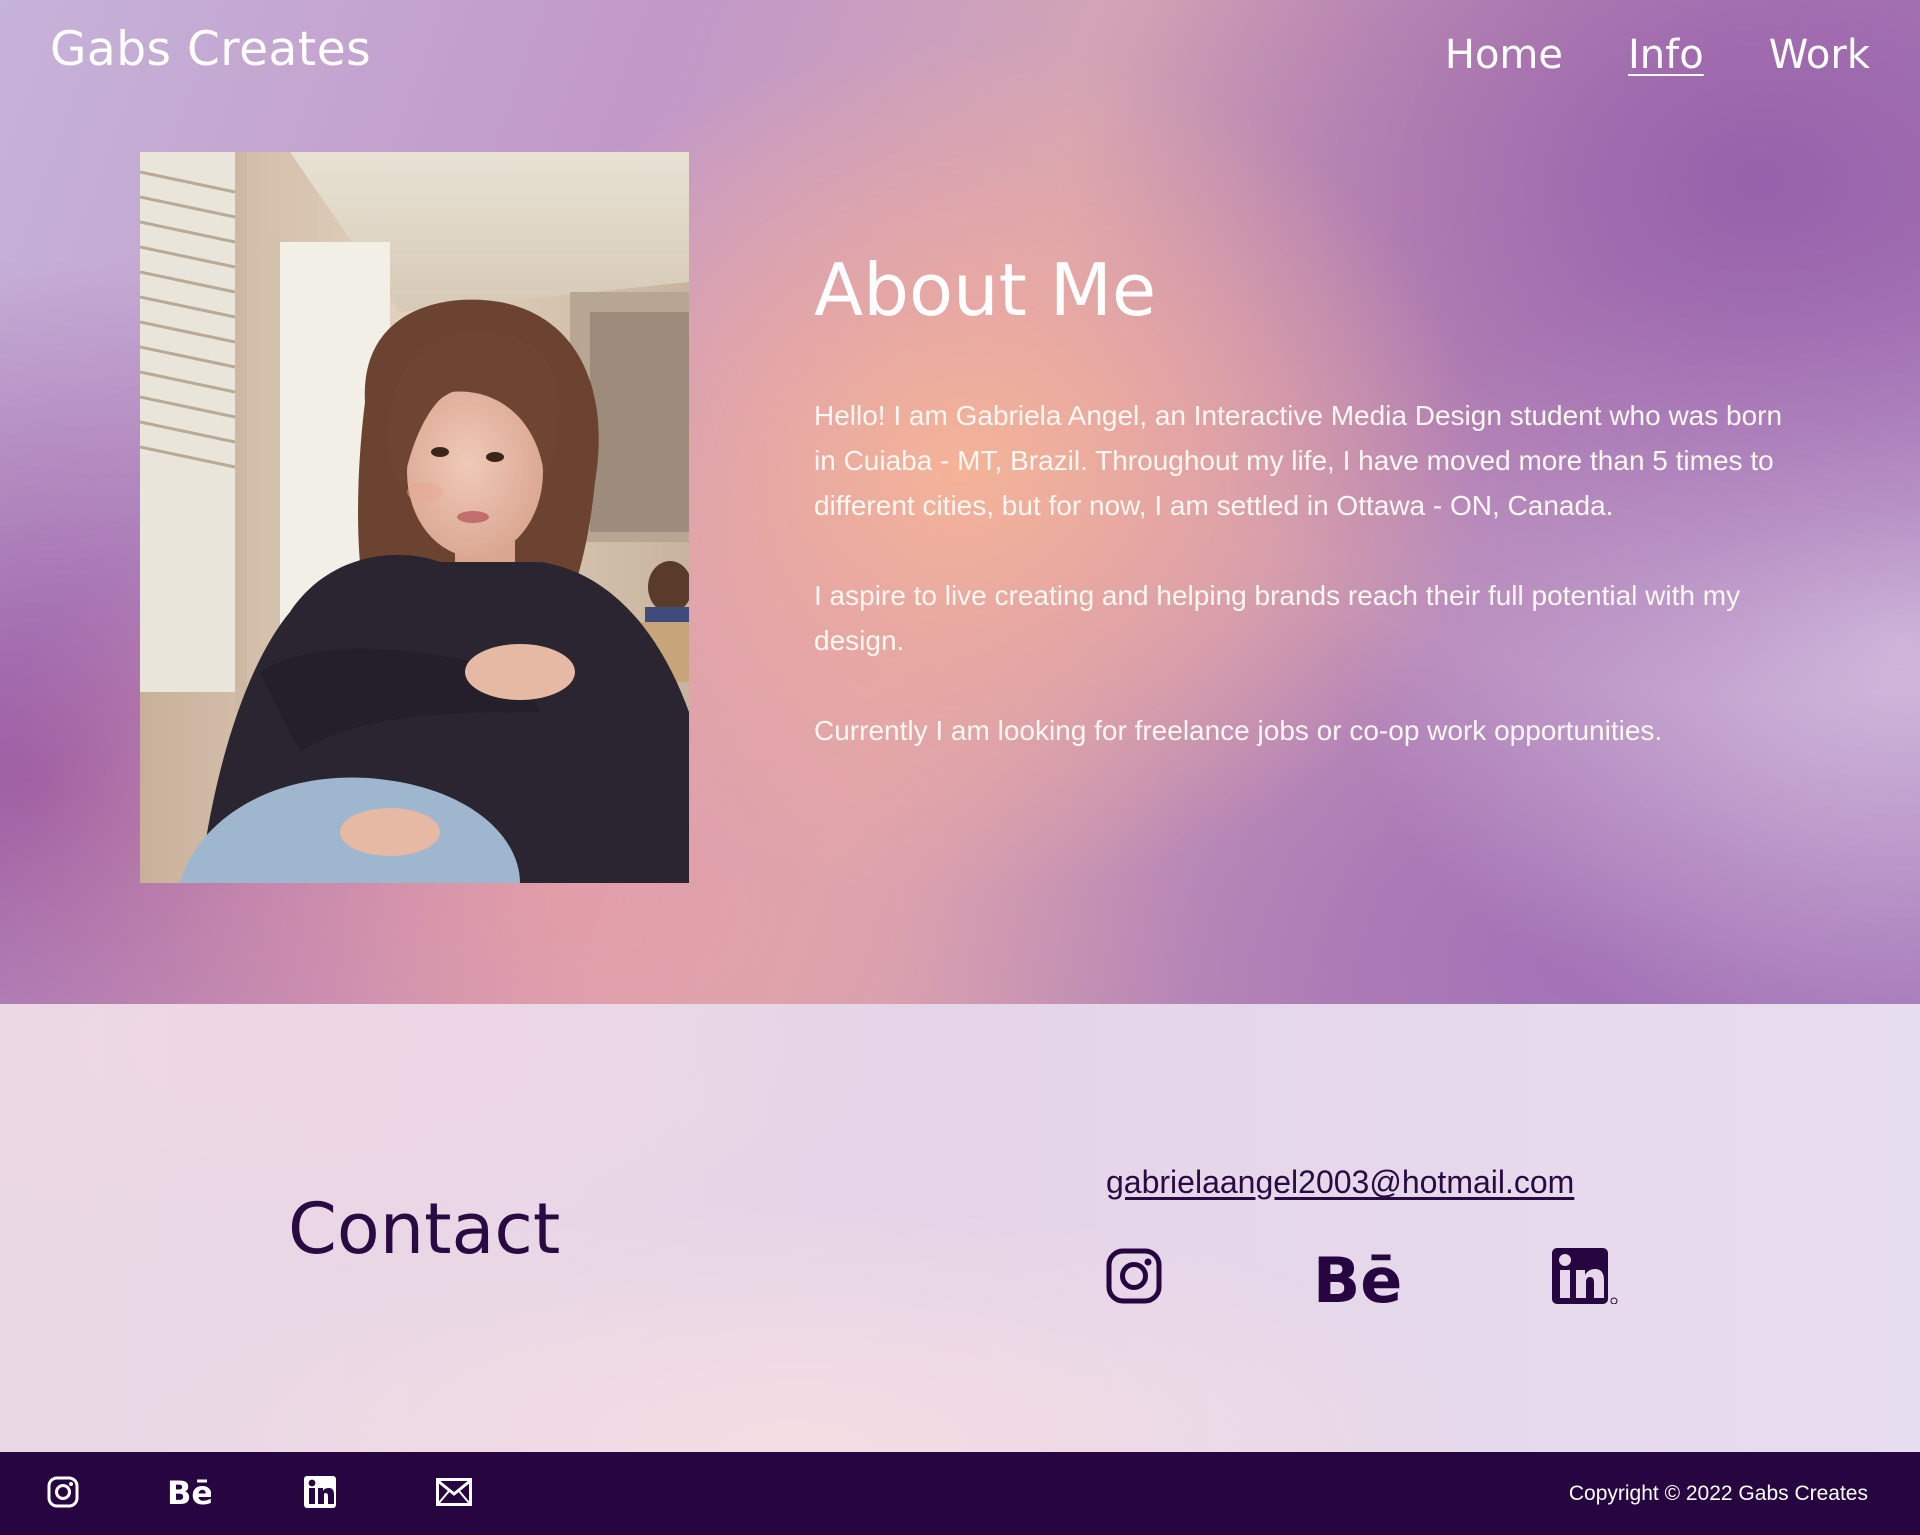 This screenshot has width=1920, height=1535. What do you see at coordinates (1504, 55) in the screenshot?
I see `nav-home: Home` at bounding box center [1504, 55].